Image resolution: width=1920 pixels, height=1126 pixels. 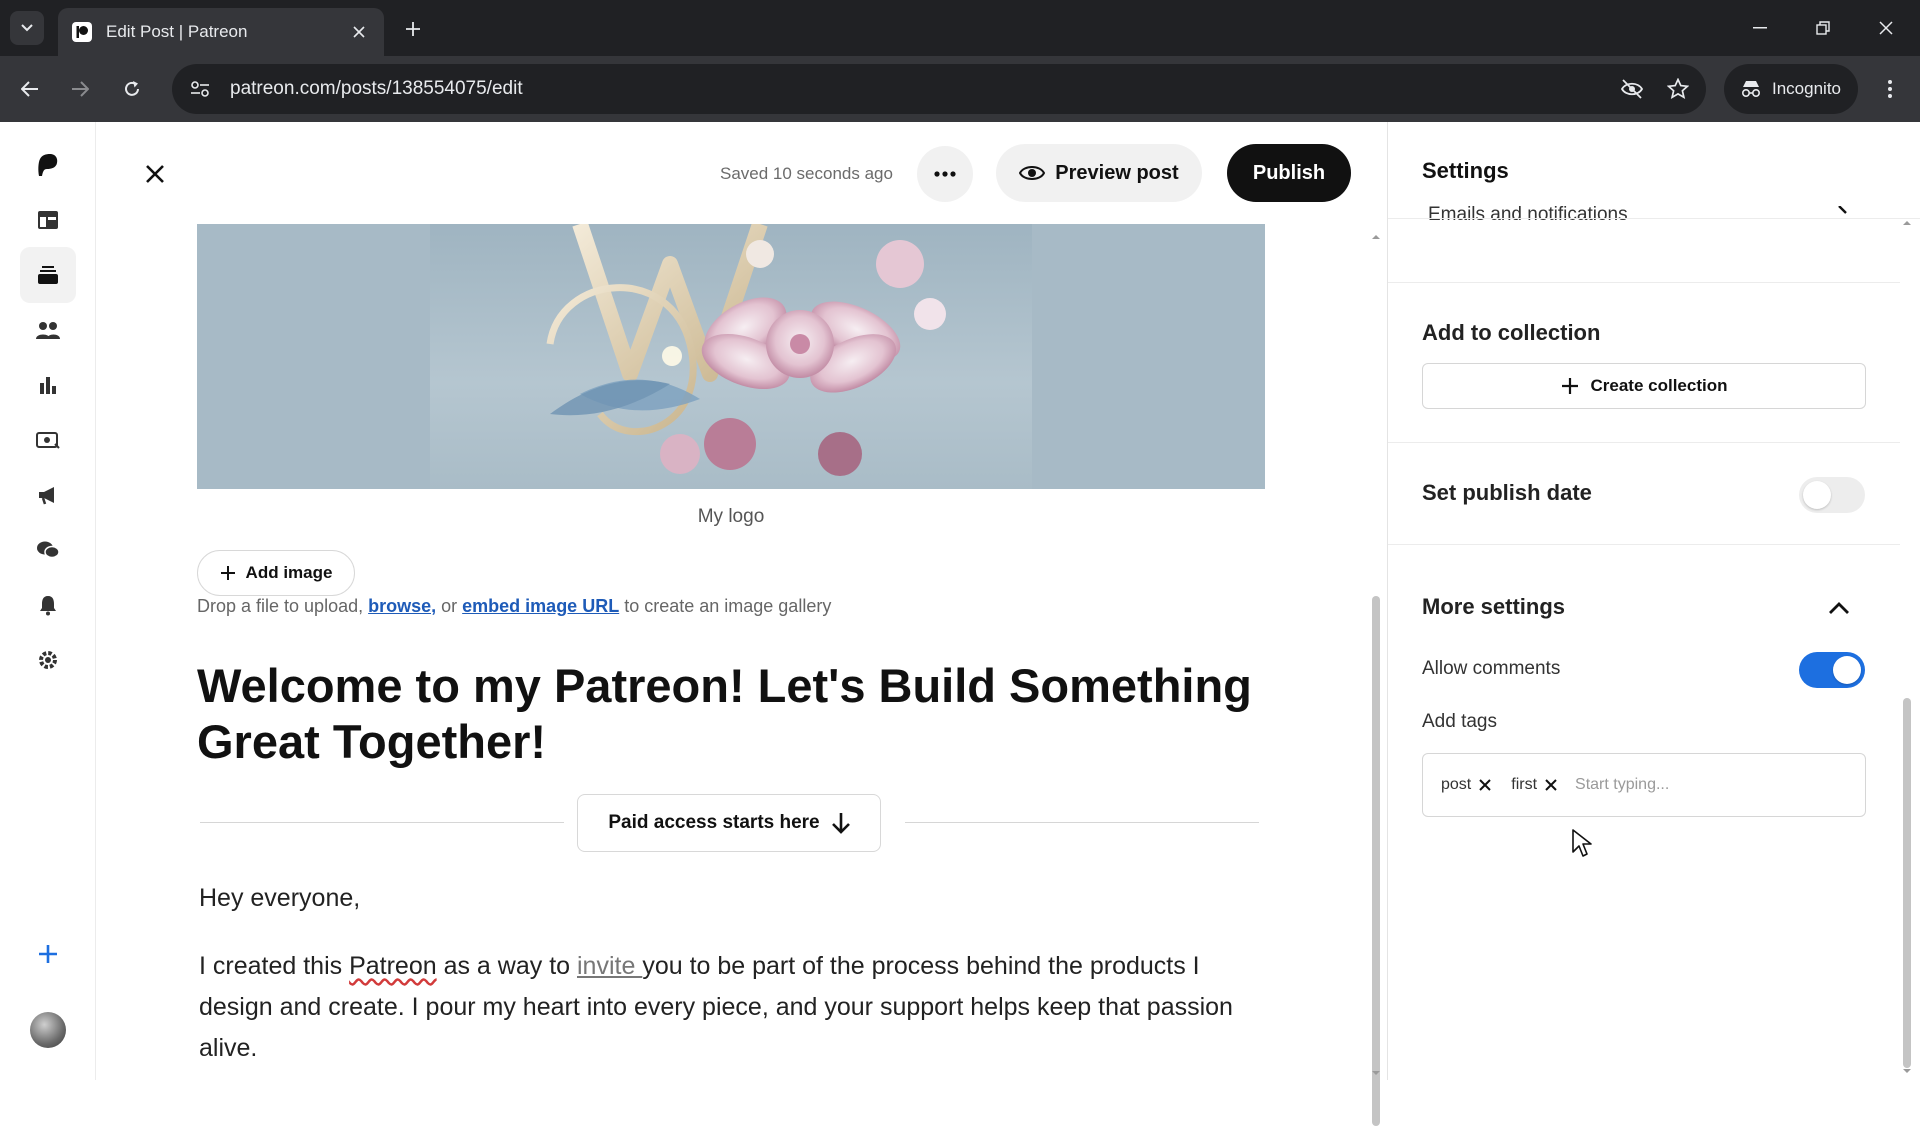 I want to click on restore-button, so click(x=1823, y=28).